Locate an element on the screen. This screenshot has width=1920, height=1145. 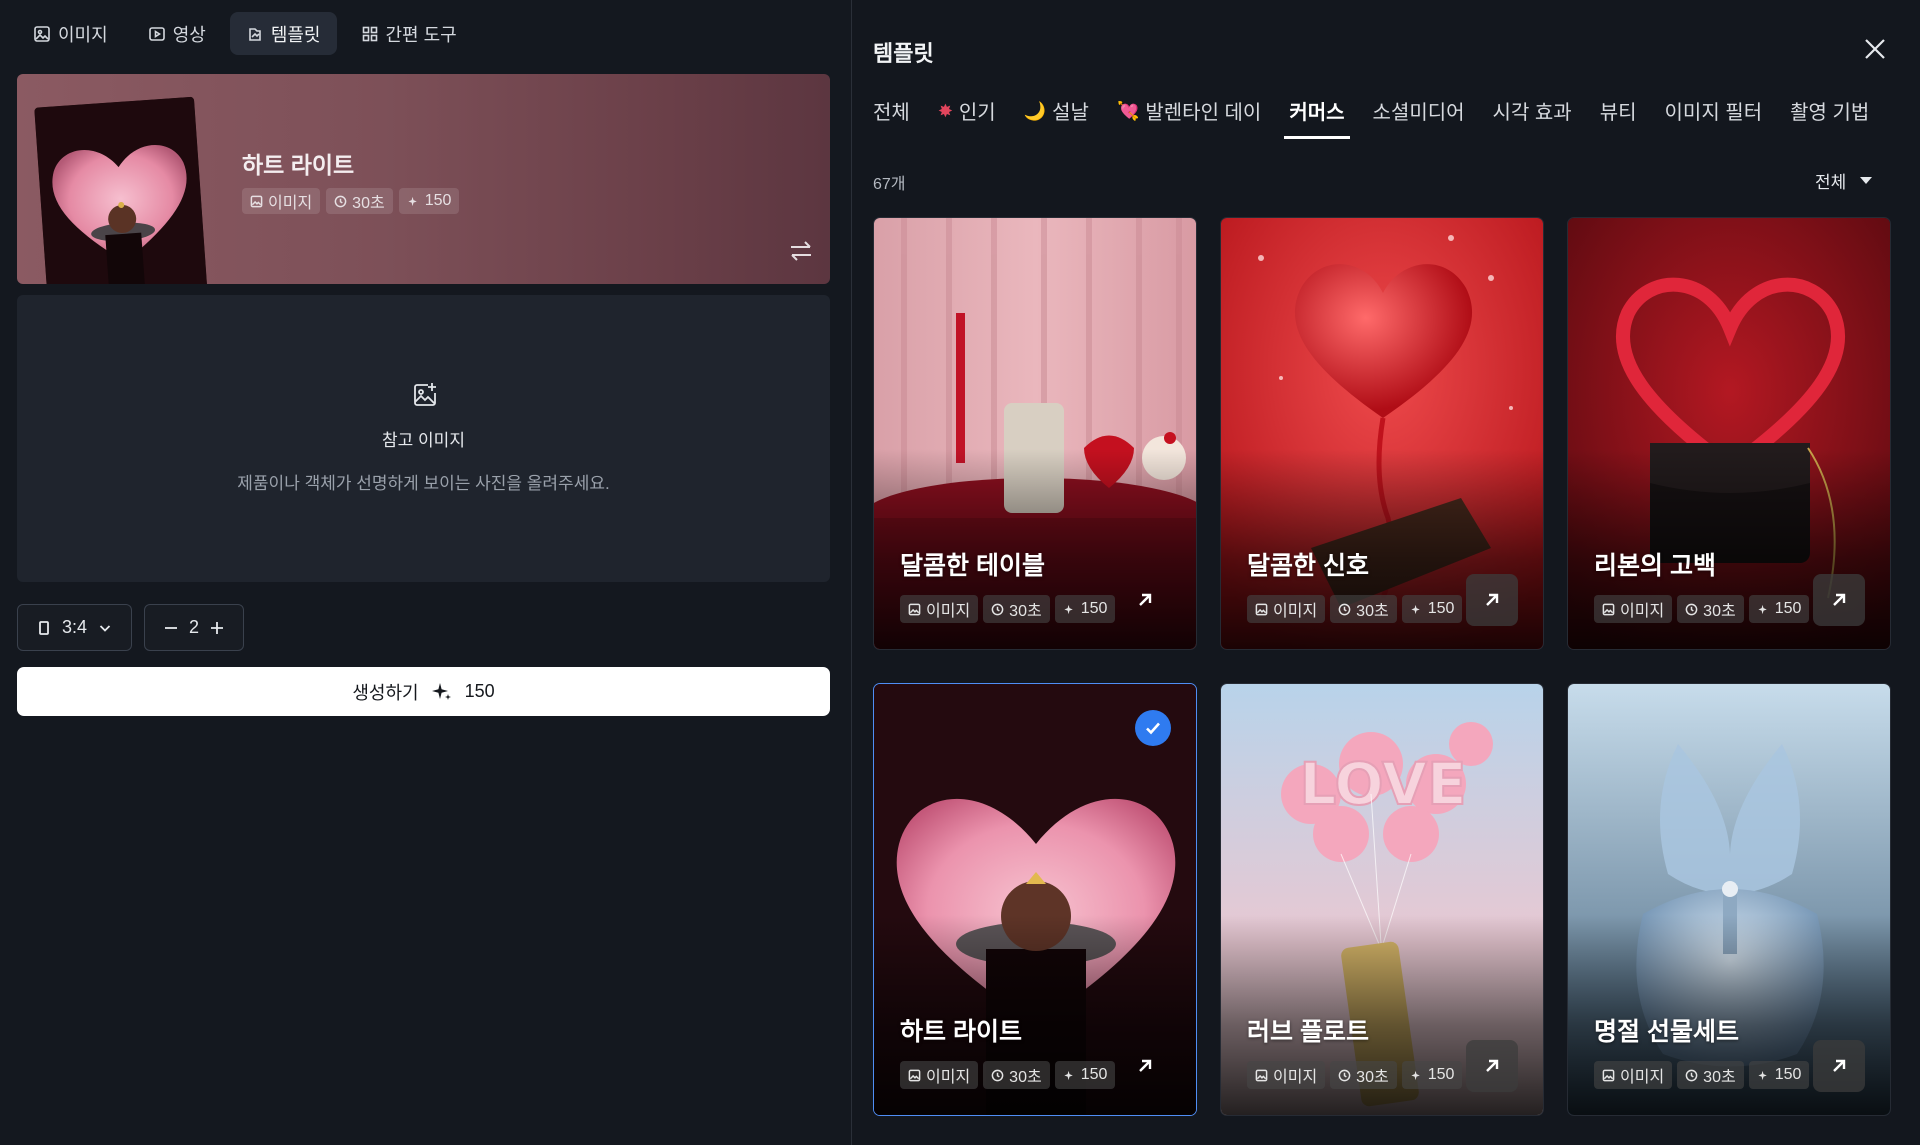
tab-visual-effects: 시각 효과 is located at coordinates (1532, 117).